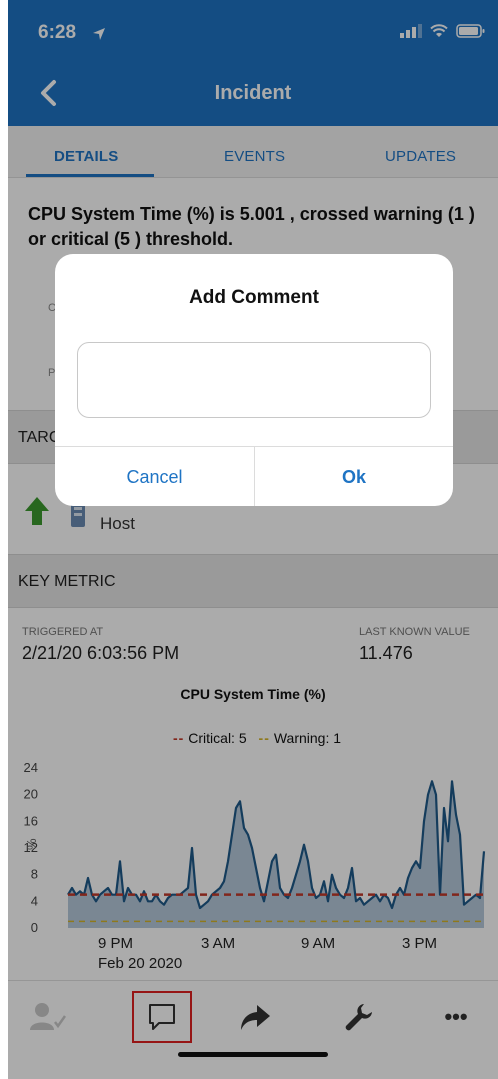 This screenshot has height=1079, width=498. Describe the element at coordinates (154, 476) in the screenshot. I see `cancel-button: Cancel` at that location.